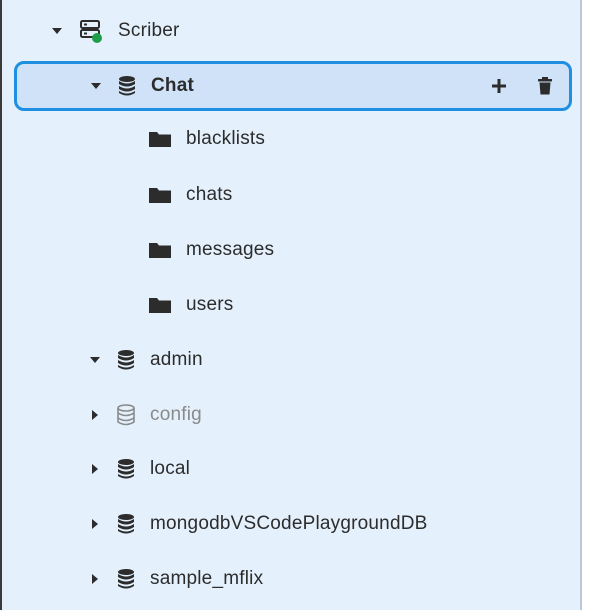  What do you see at coordinates (291, 415) in the screenshot?
I see `tree-item-database-config: config` at bounding box center [291, 415].